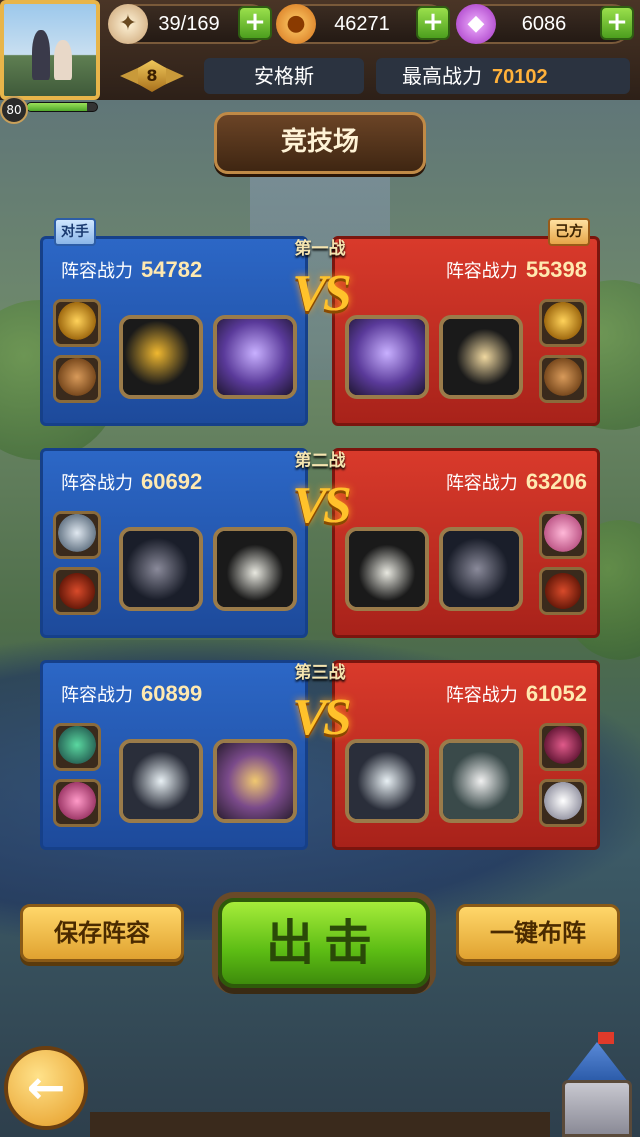 Image resolution: width=640 pixels, height=1137 pixels. What do you see at coordinates (46, 1088) in the screenshot?
I see `back-arrow-icon: ←` at bounding box center [46, 1088].